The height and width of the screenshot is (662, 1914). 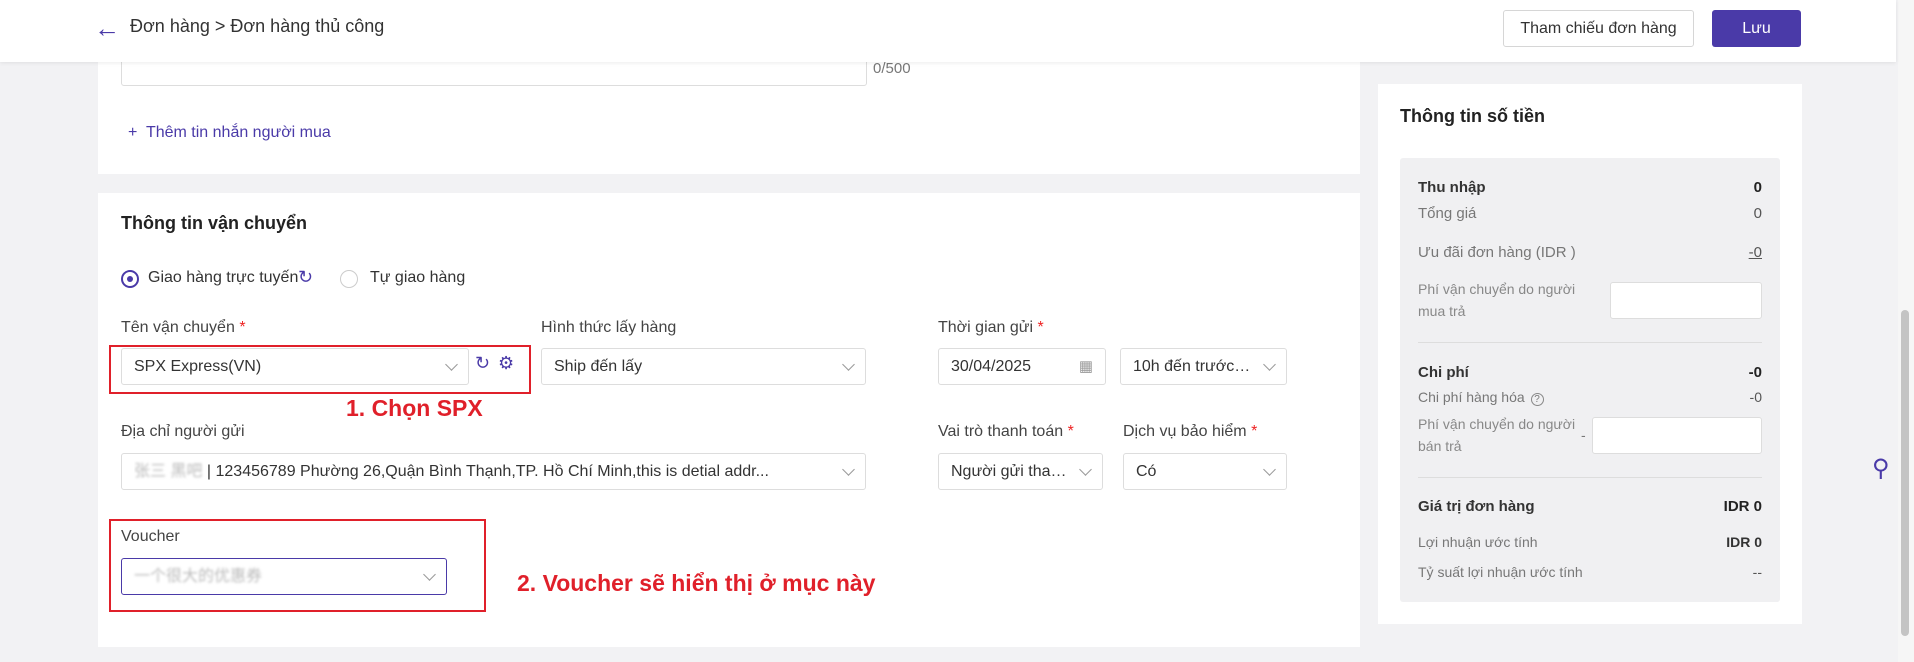 I want to click on income-value: 0, so click(x=1757, y=187).